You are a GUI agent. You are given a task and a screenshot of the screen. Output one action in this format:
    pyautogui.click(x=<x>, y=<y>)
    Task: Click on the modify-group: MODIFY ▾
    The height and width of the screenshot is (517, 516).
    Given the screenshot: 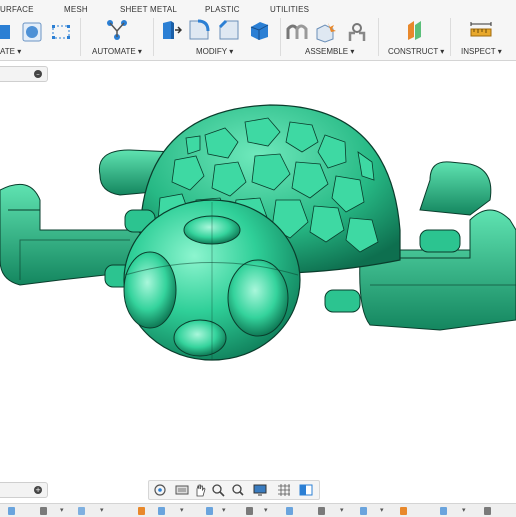 What is the action you would take?
    pyautogui.click(x=218, y=38)
    